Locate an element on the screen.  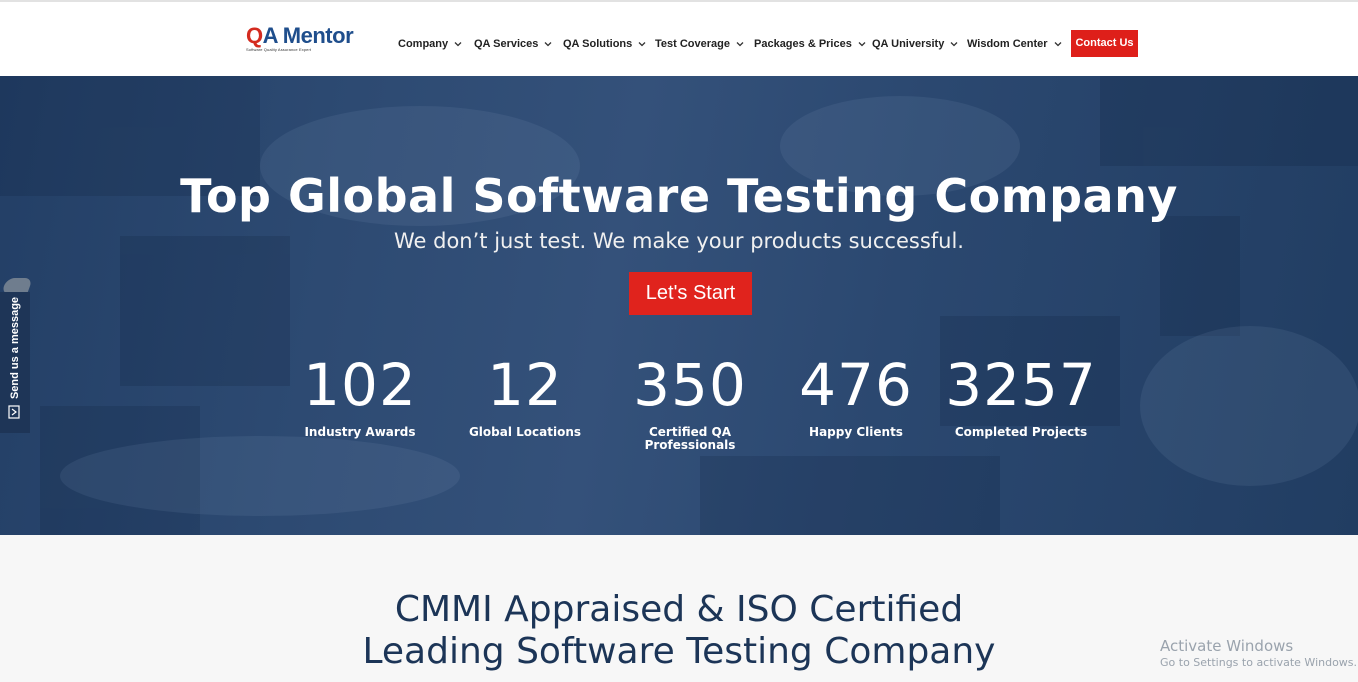
nav-item-packages-prices: Packages & Prices is located at coordinates (810, 44).